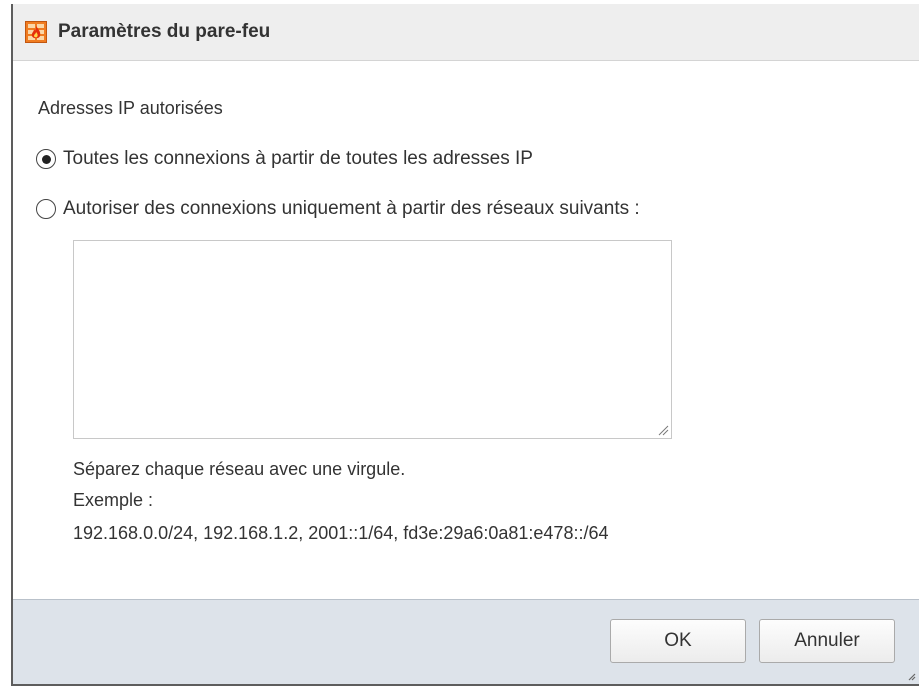 The image size is (919, 686). I want to click on radio-button-all-connections, so click(46, 159).